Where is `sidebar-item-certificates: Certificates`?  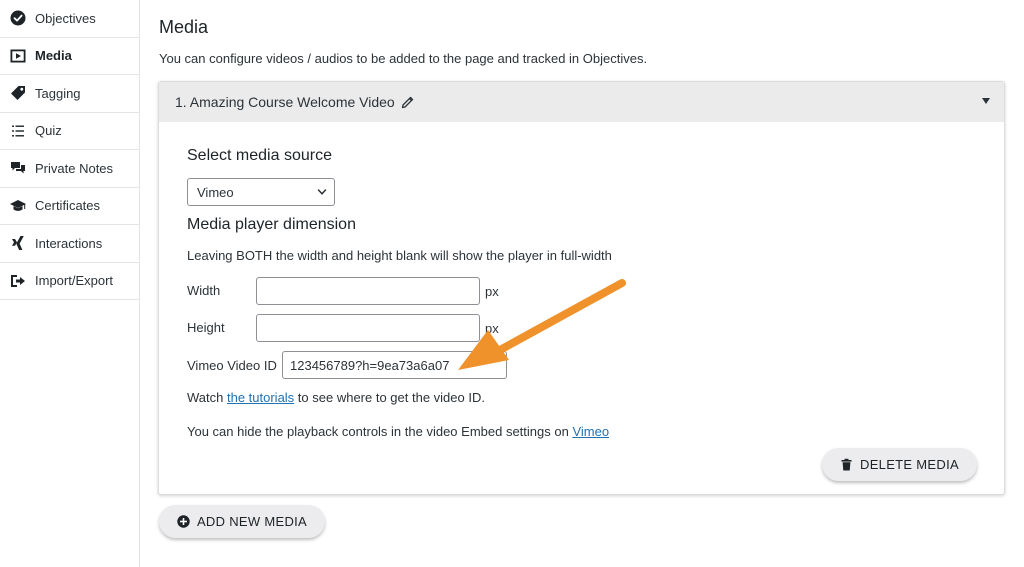
sidebar-item-certificates: Certificates is located at coordinates (69, 206).